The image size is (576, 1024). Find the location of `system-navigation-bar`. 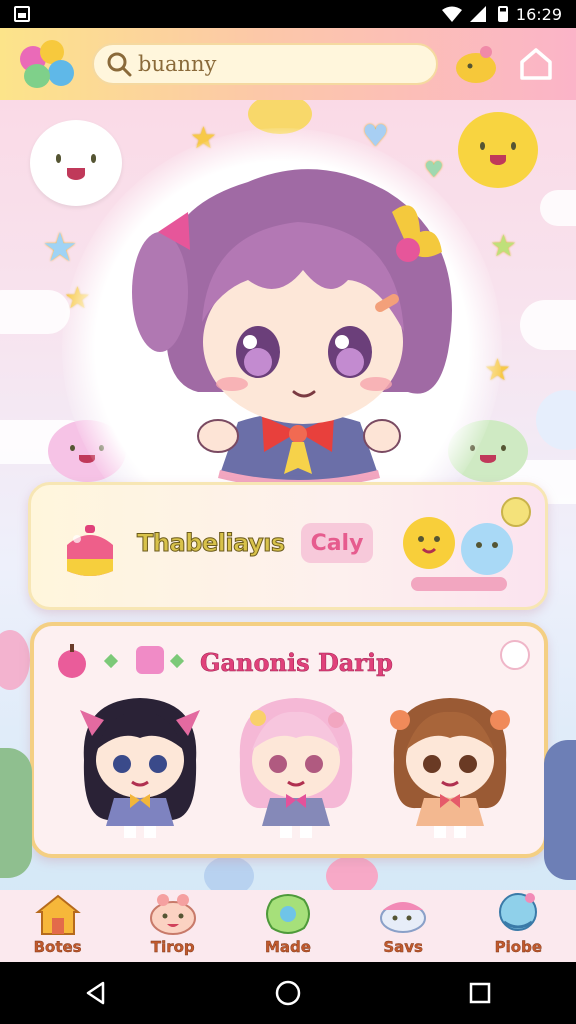

system-navigation-bar is located at coordinates (288, 993).